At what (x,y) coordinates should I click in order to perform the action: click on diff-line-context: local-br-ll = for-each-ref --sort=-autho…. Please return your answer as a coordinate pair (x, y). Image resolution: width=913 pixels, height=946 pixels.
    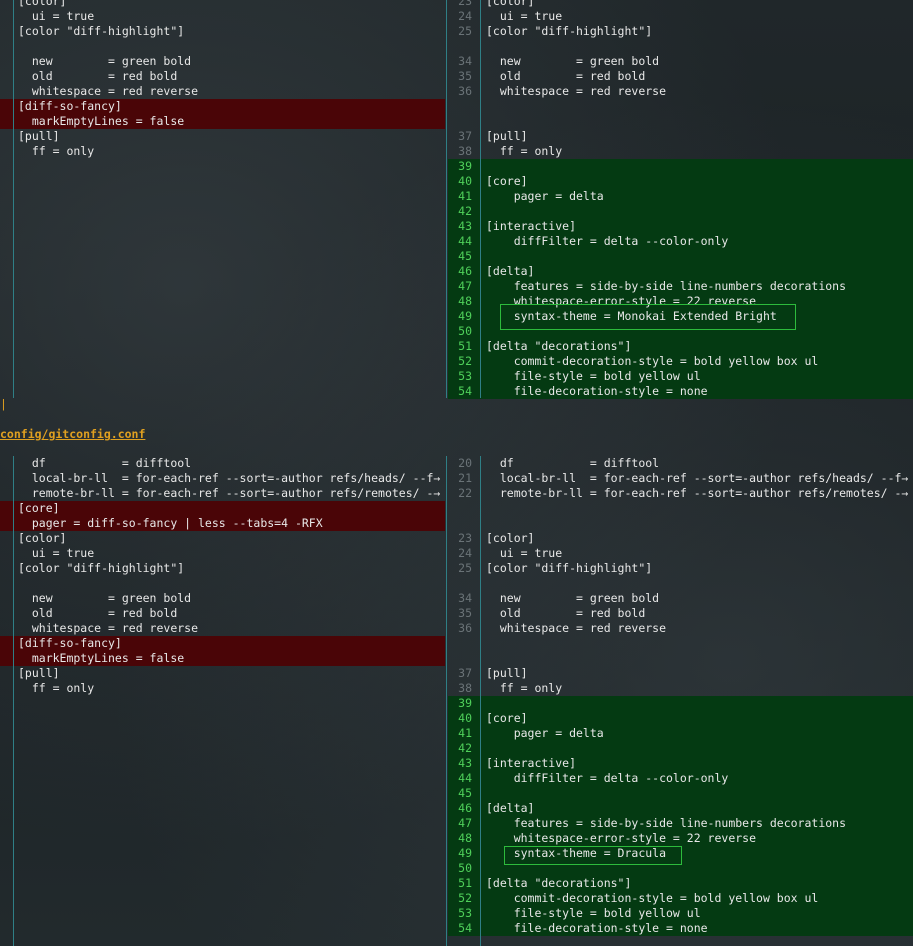
    Looking at the image, I should click on (222, 478).